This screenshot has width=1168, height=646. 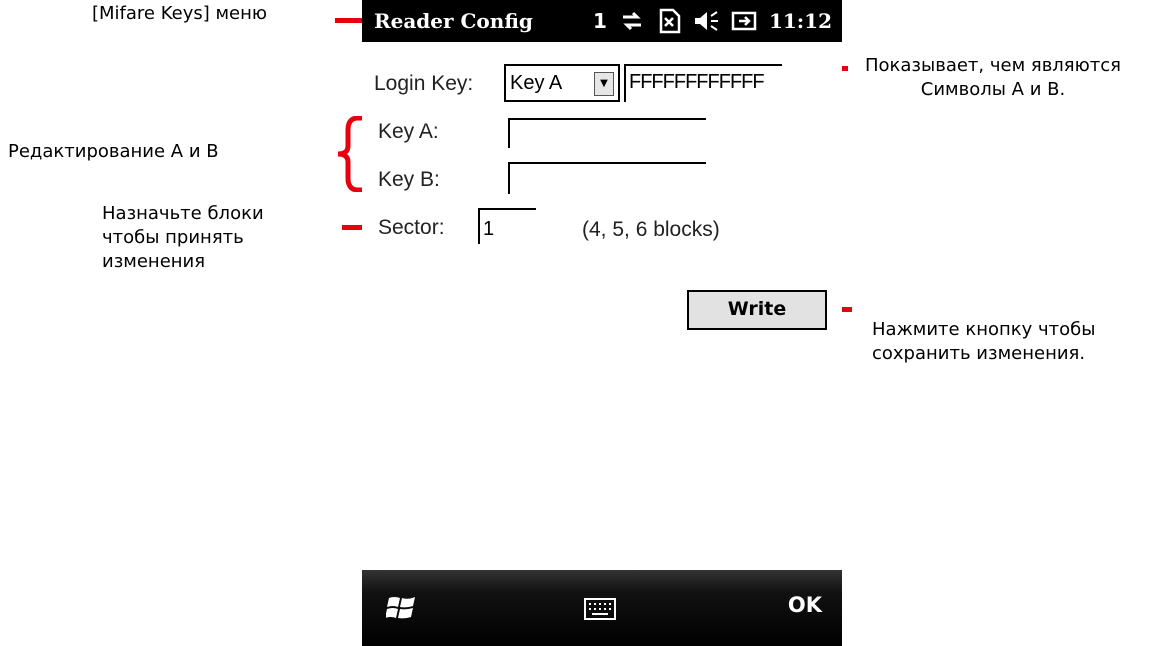 I want to click on annotation-menu: [Mifare Keys] меню, so click(x=180, y=13).